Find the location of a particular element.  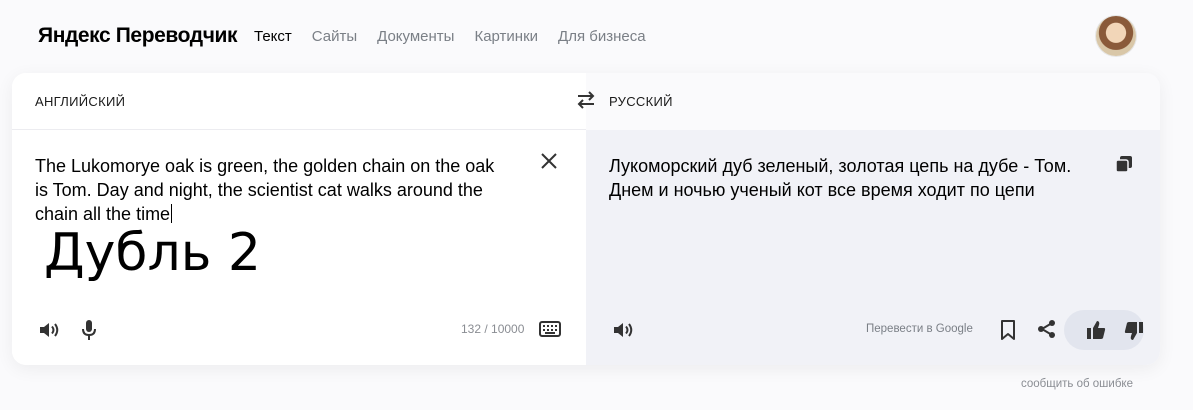

dislike-translation-button is located at coordinates (1134, 331).